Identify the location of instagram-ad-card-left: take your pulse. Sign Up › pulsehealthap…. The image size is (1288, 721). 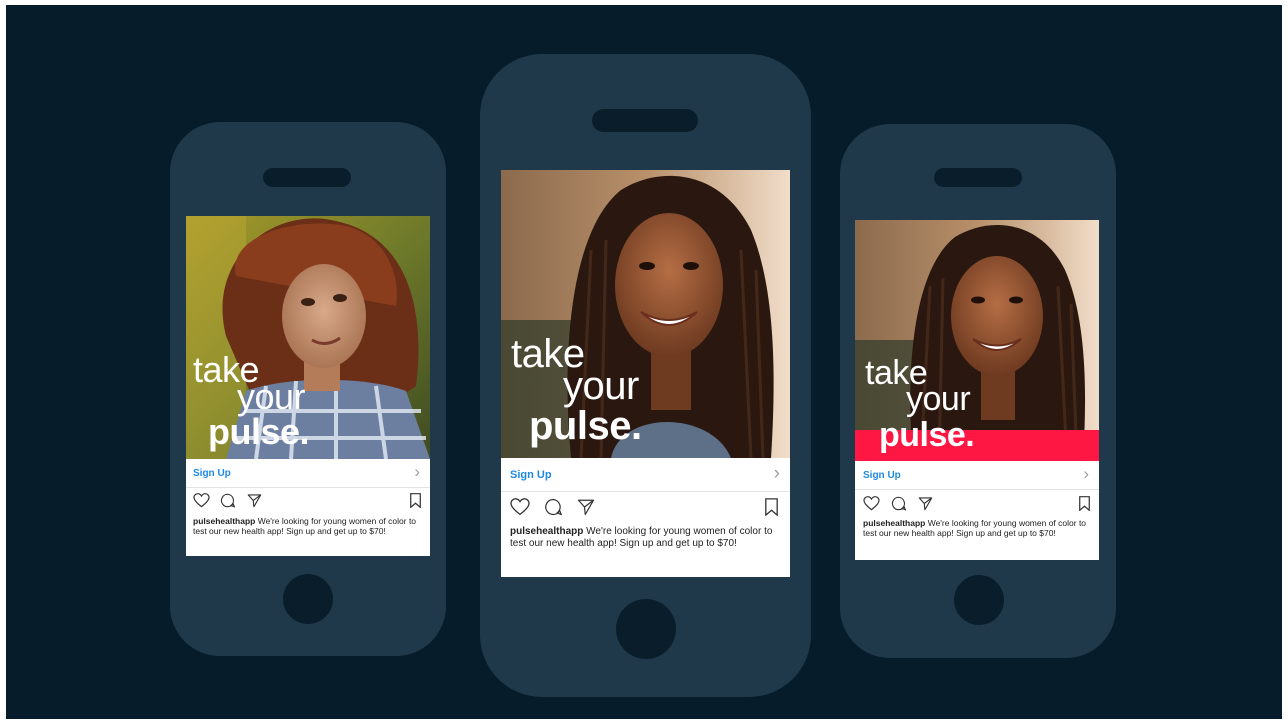
(308, 386).